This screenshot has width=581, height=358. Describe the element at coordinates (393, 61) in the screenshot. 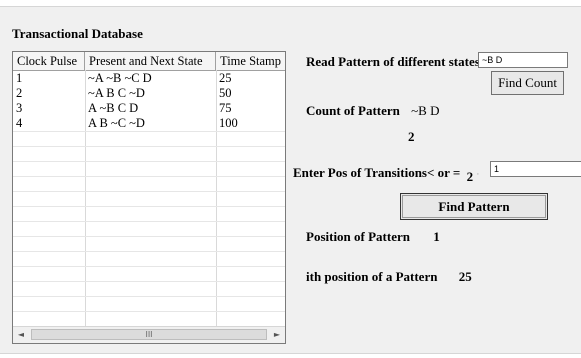

I see `read-pattern-label: Read Pattern of different states` at that location.